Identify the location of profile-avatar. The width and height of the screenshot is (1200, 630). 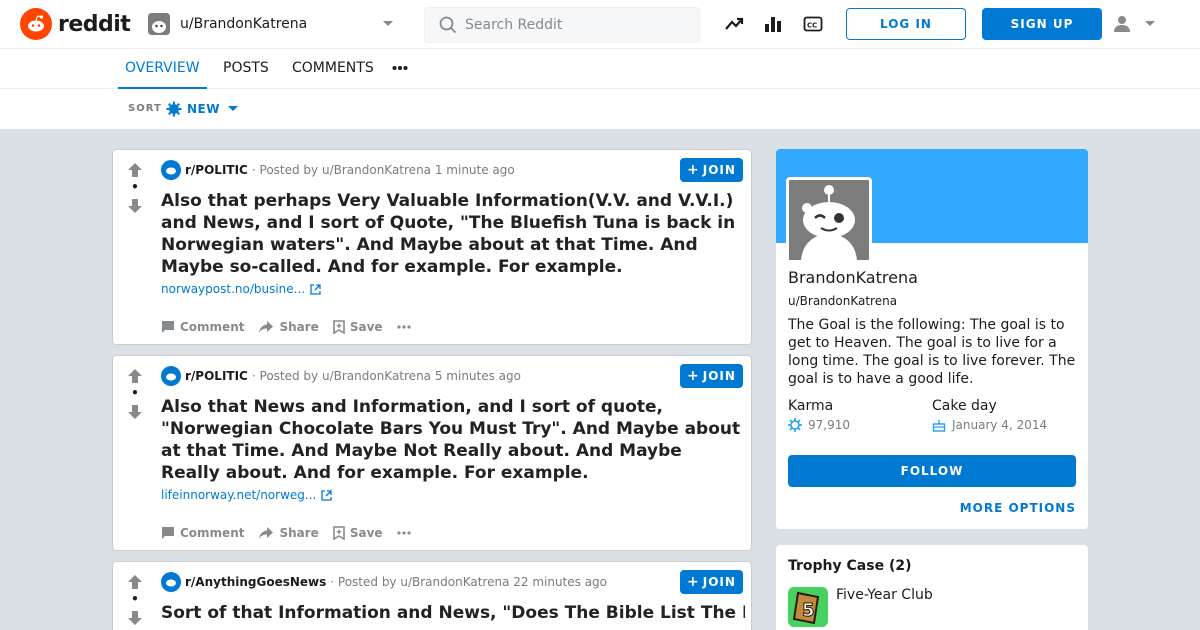
(829, 220).